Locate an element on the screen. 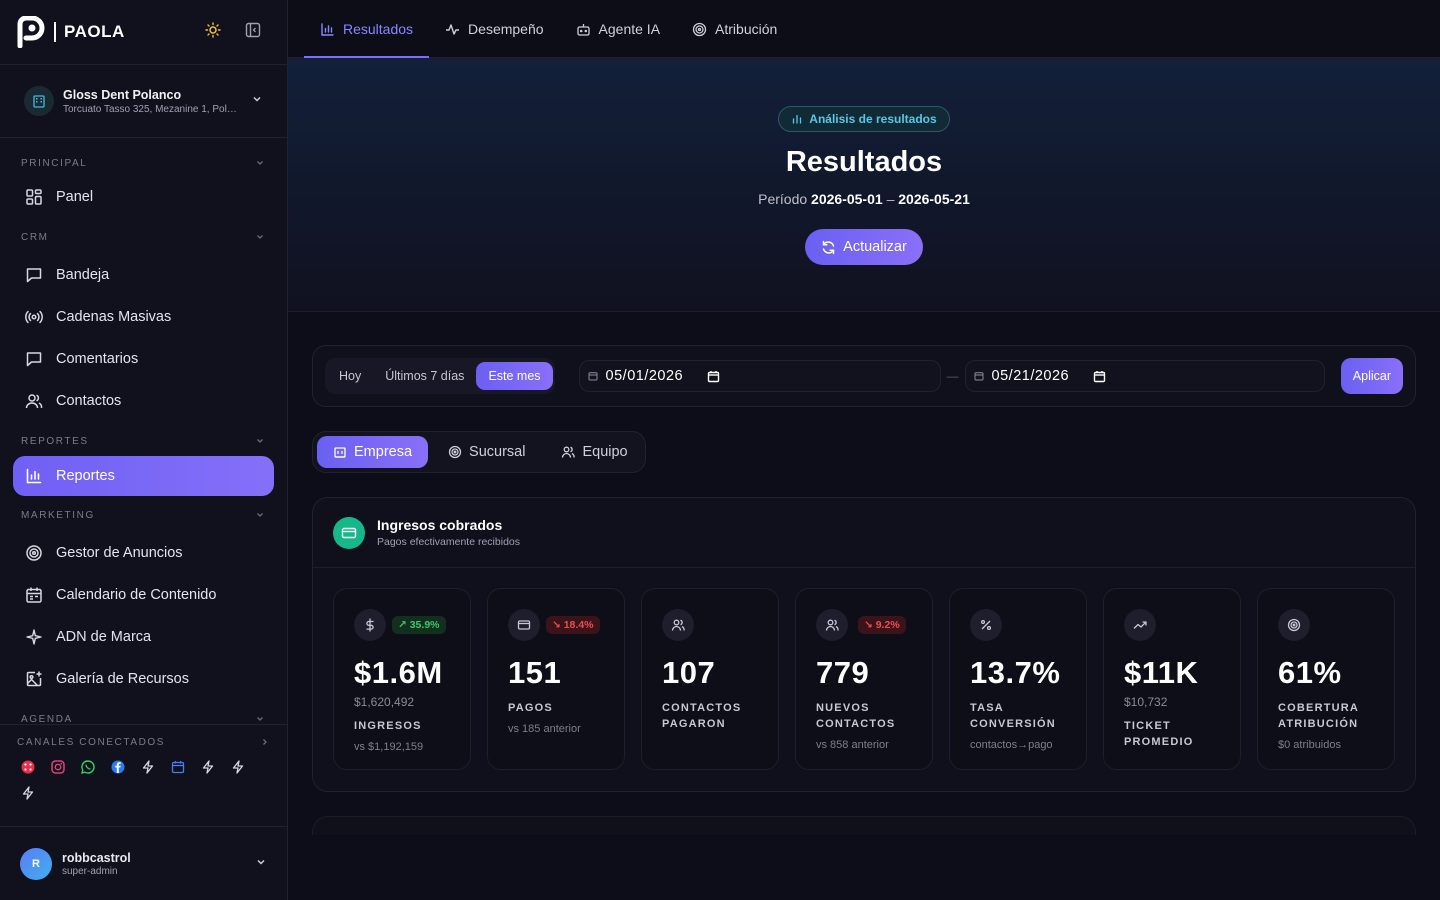 The width and height of the screenshot is (1440, 900). sidebar-item-contactos: Contactos is located at coordinates (143, 401).